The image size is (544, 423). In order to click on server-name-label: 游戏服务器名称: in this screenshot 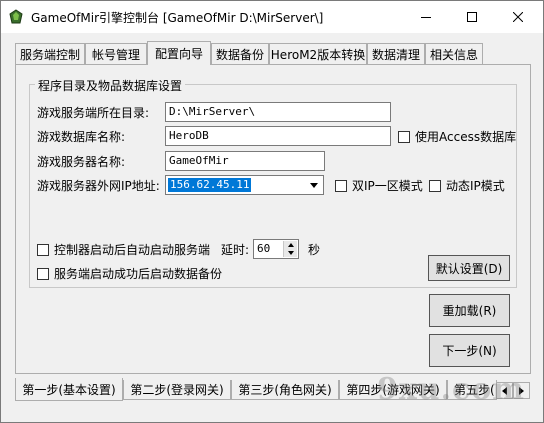, I will do `click(81, 162)`.